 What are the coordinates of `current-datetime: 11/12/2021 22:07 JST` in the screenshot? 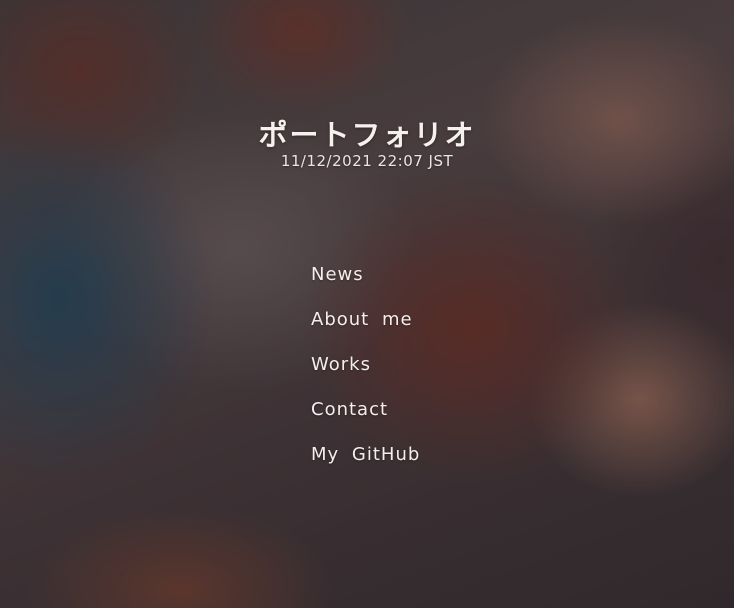 It's located at (367, 161).